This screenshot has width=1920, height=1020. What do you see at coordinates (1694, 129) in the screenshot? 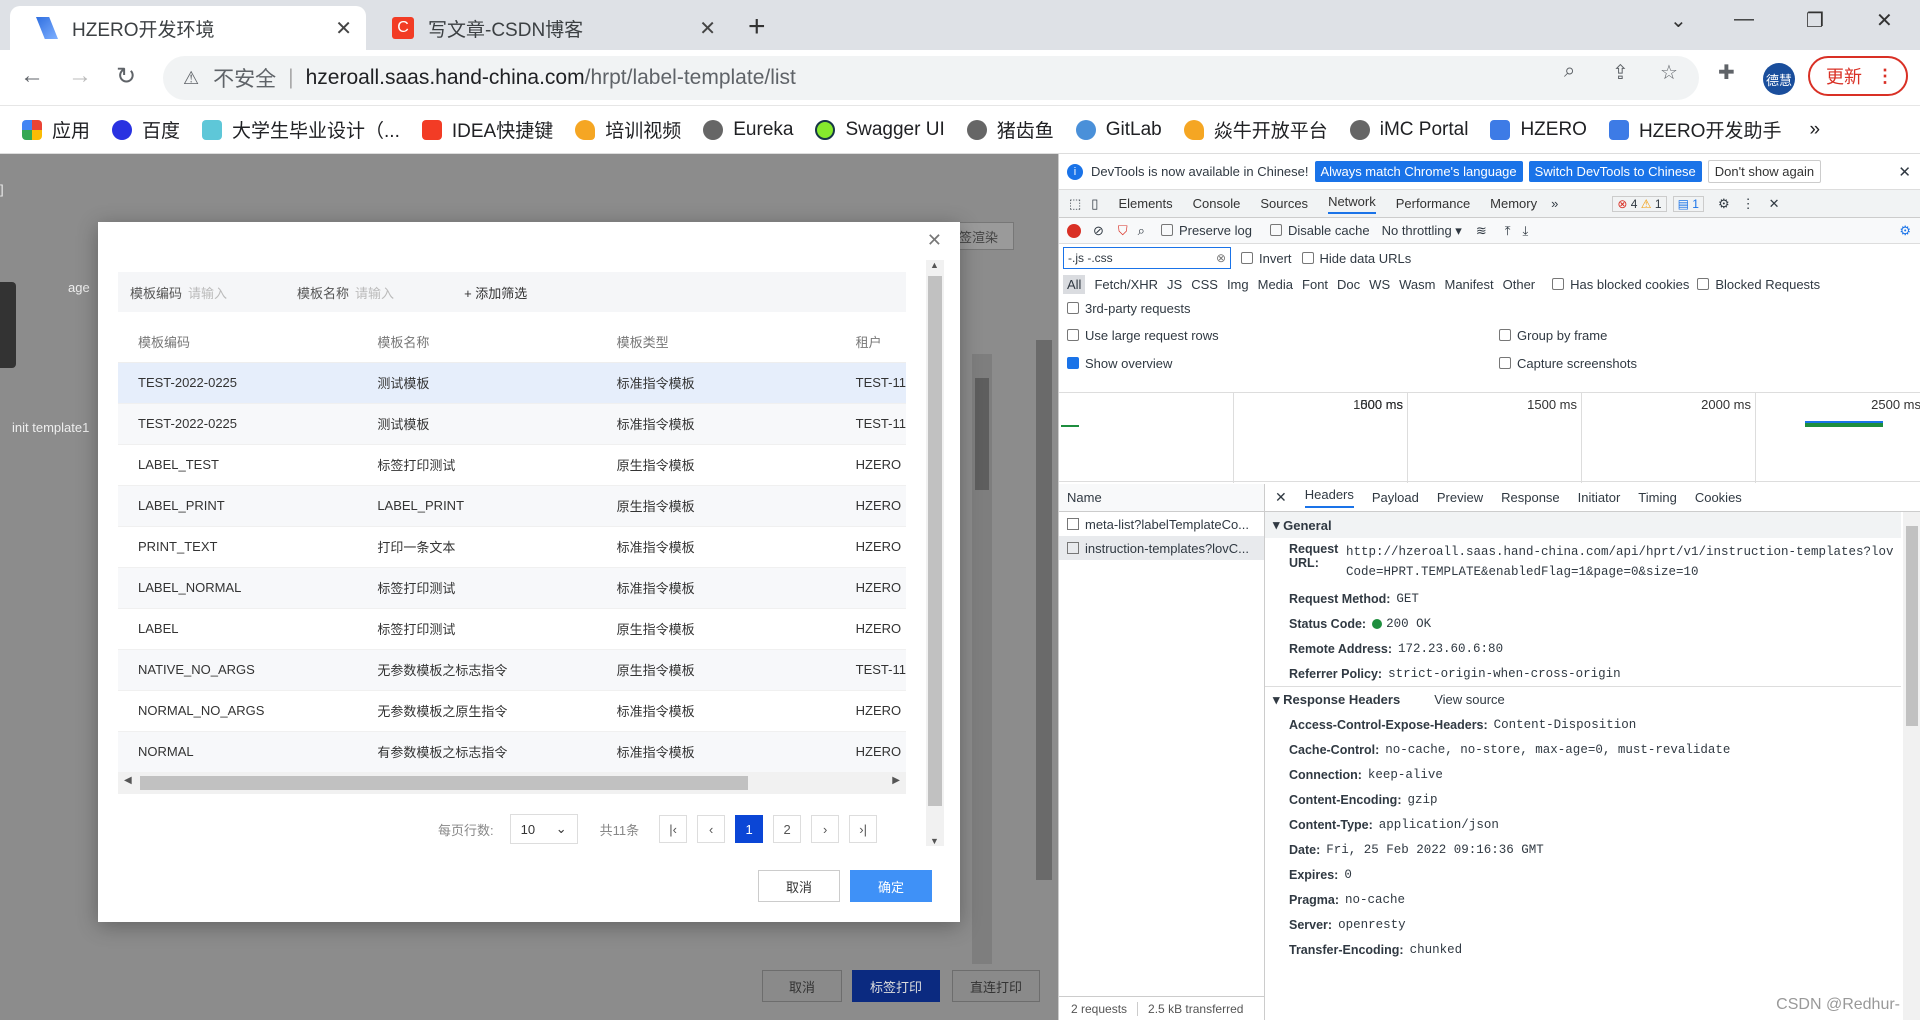
I see `bookmark-hzero-helper: HZERO开发助手` at bounding box center [1694, 129].